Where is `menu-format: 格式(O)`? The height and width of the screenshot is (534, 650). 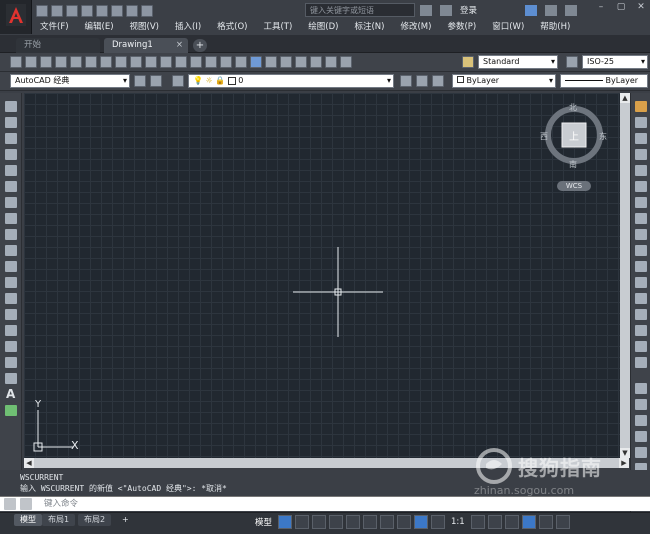 menu-format: 格式(O) is located at coordinates (232, 27).